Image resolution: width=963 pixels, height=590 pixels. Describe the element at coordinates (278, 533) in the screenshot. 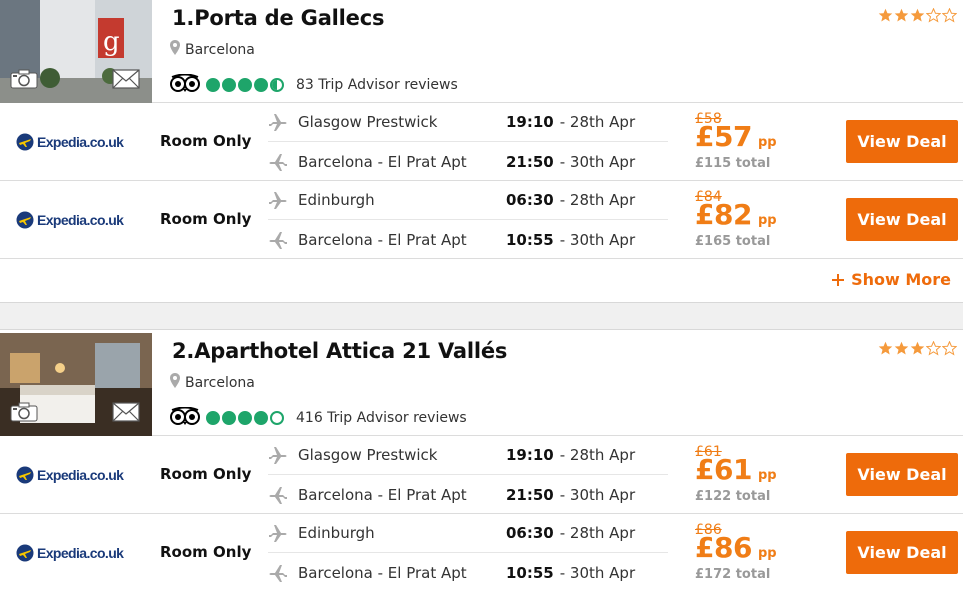

I see `plane-takeoff-icon` at that location.